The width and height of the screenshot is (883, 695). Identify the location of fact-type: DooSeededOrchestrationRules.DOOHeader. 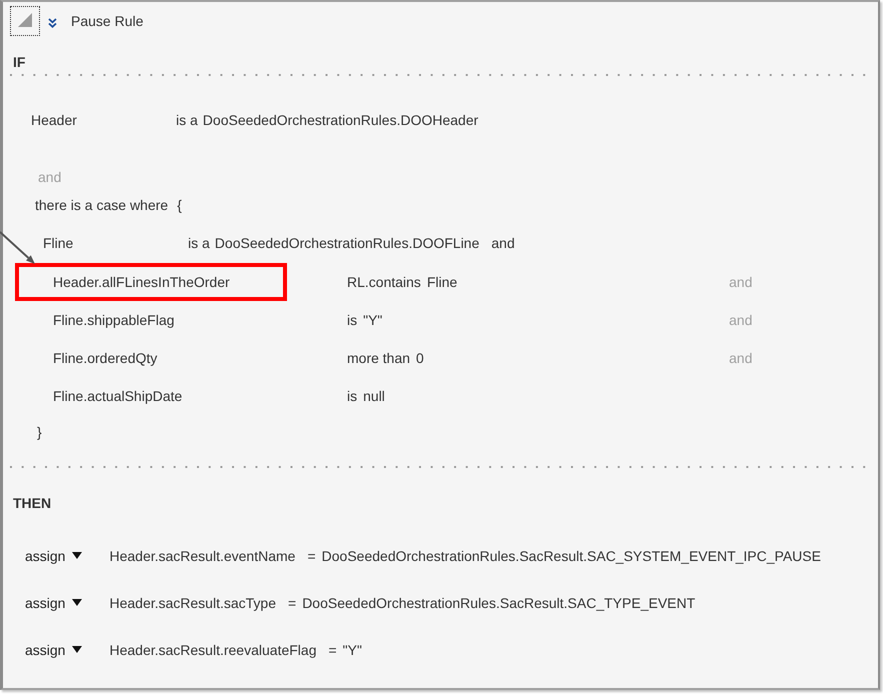
(340, 120).